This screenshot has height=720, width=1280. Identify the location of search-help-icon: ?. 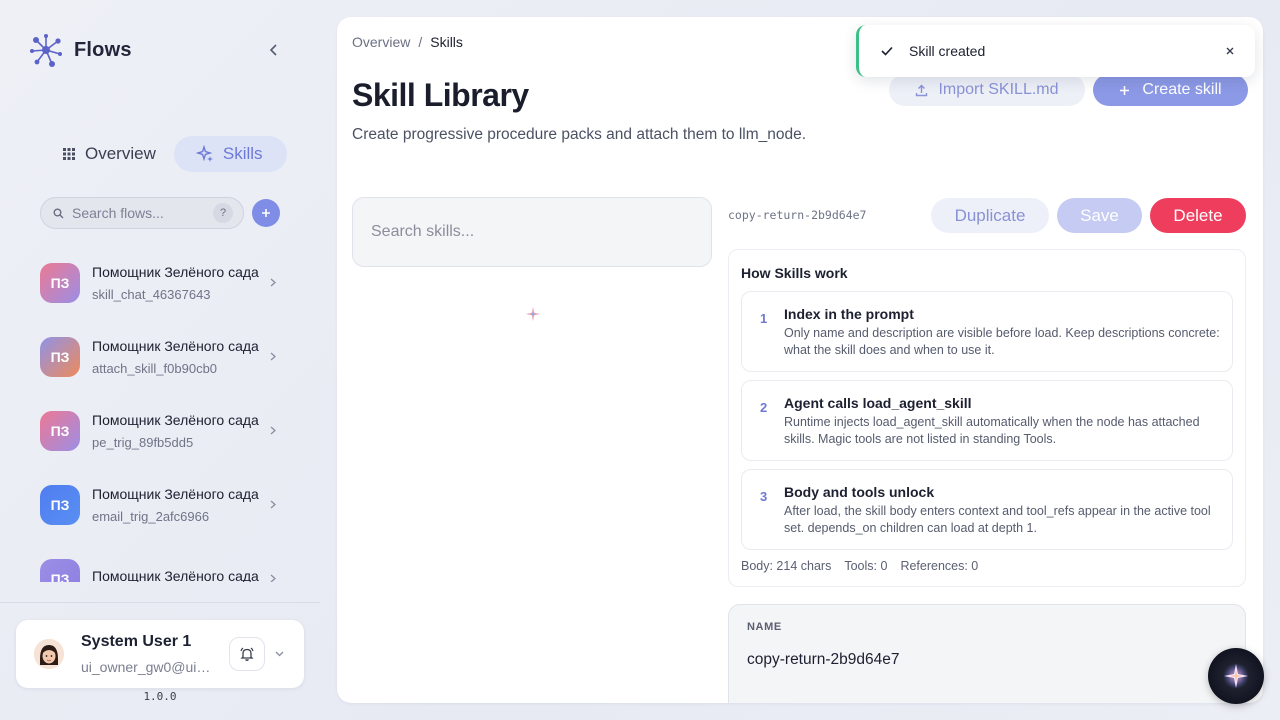
(223, 213).